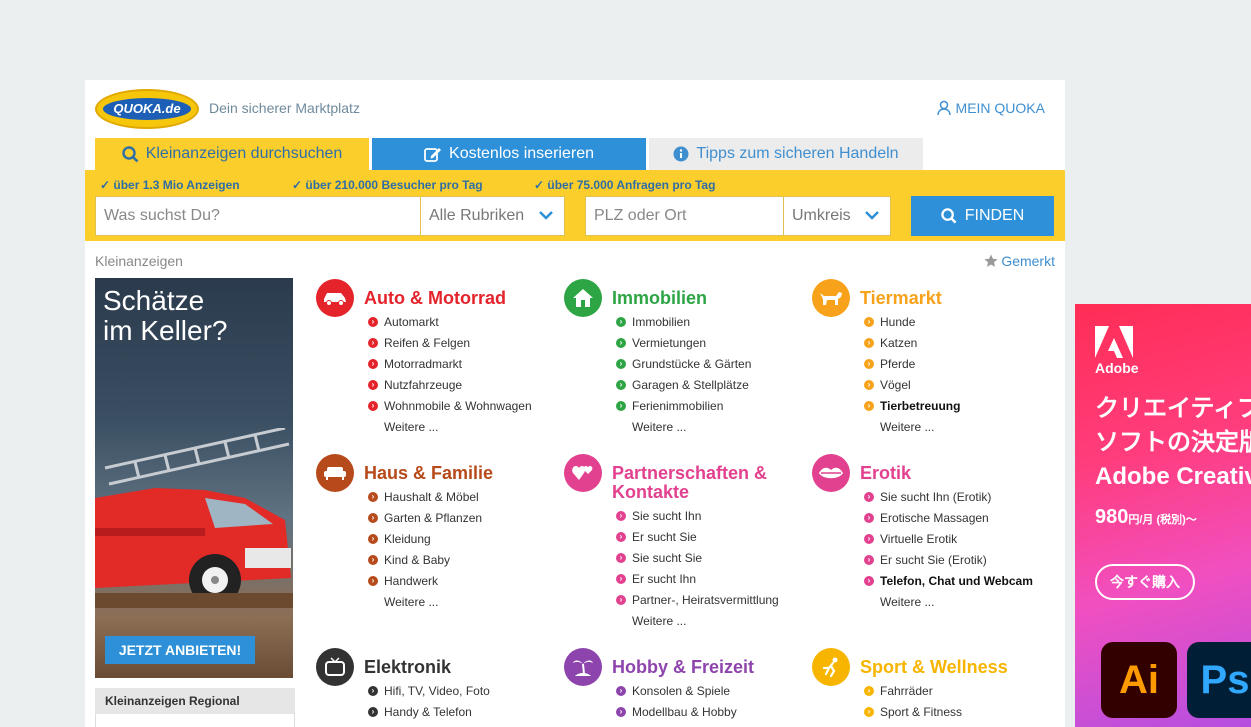  What do you see at coordinates (920, 405) in the screenshot?
I see `item-label: Tierbetreuung` at bounding box center [920, 405].